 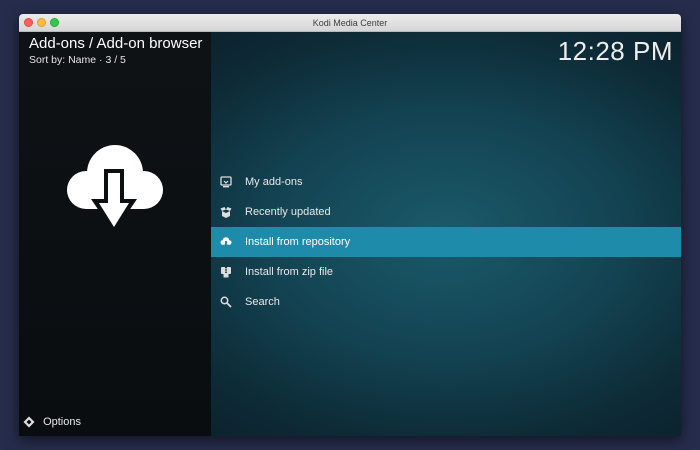 I want to click on menu-item-label: Install from repository, so click(x=298, y=242).